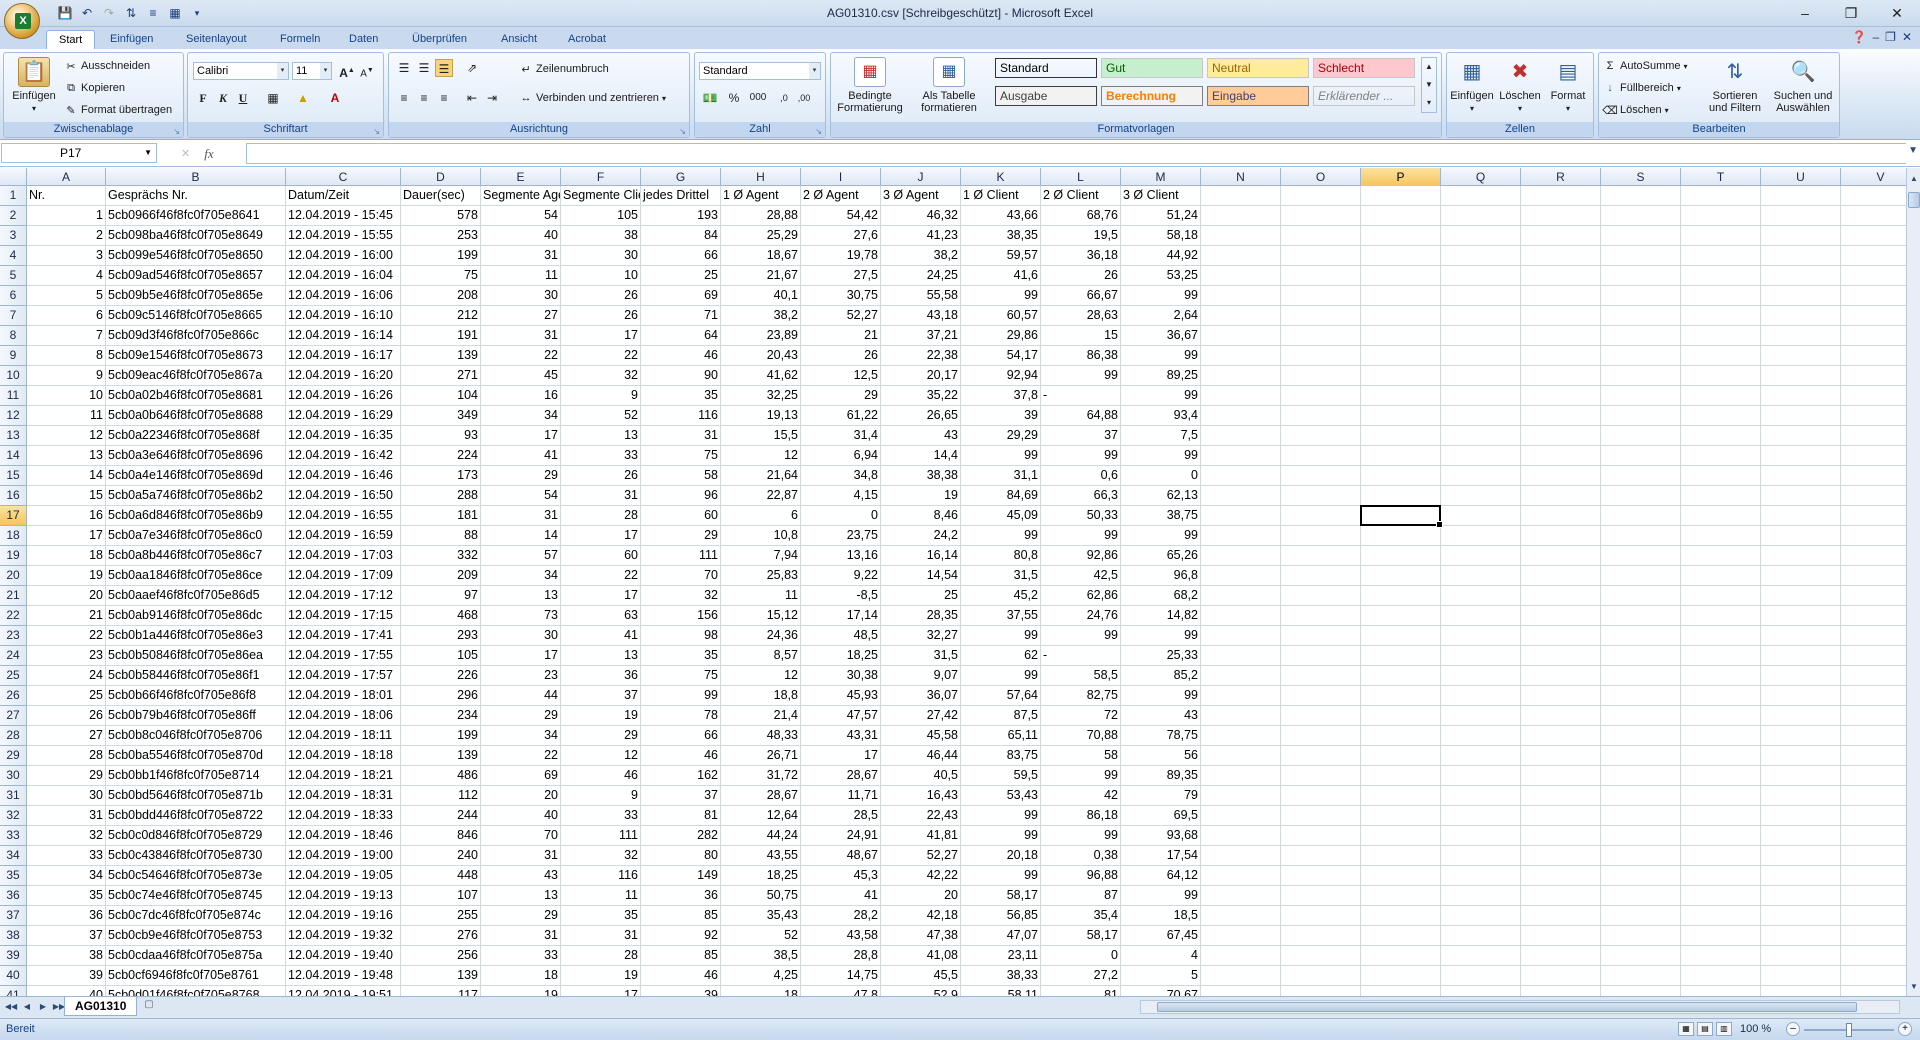 The image size is (1920, 1040). What do you see at coordinates (521, 396) in the screenshot?
I see `cell: 16` at bounding box center [521, 396].